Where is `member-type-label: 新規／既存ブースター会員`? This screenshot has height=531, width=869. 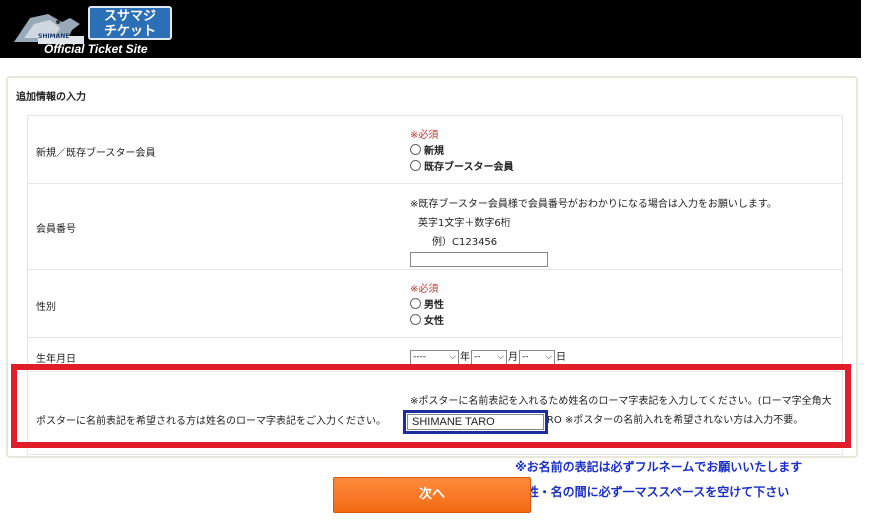
member-type-label: 新規／既存ブースター会員 is located at coordinates (96, 153).